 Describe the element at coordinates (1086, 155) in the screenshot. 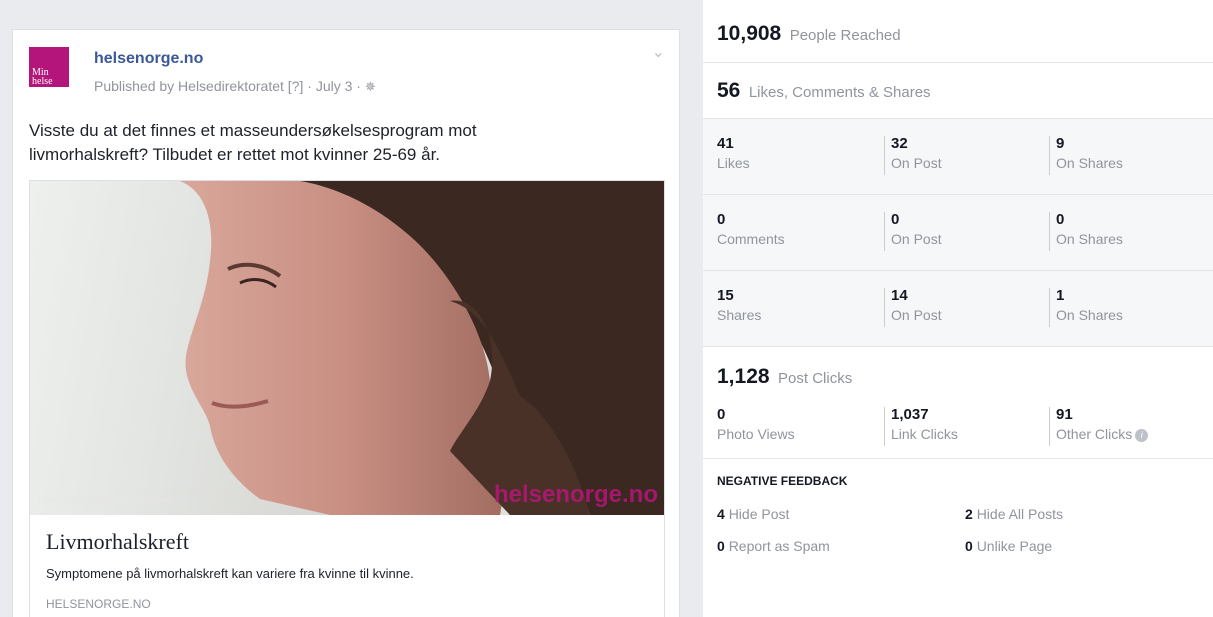

I see `likes-on-shares: 9 On Shares` at that location.